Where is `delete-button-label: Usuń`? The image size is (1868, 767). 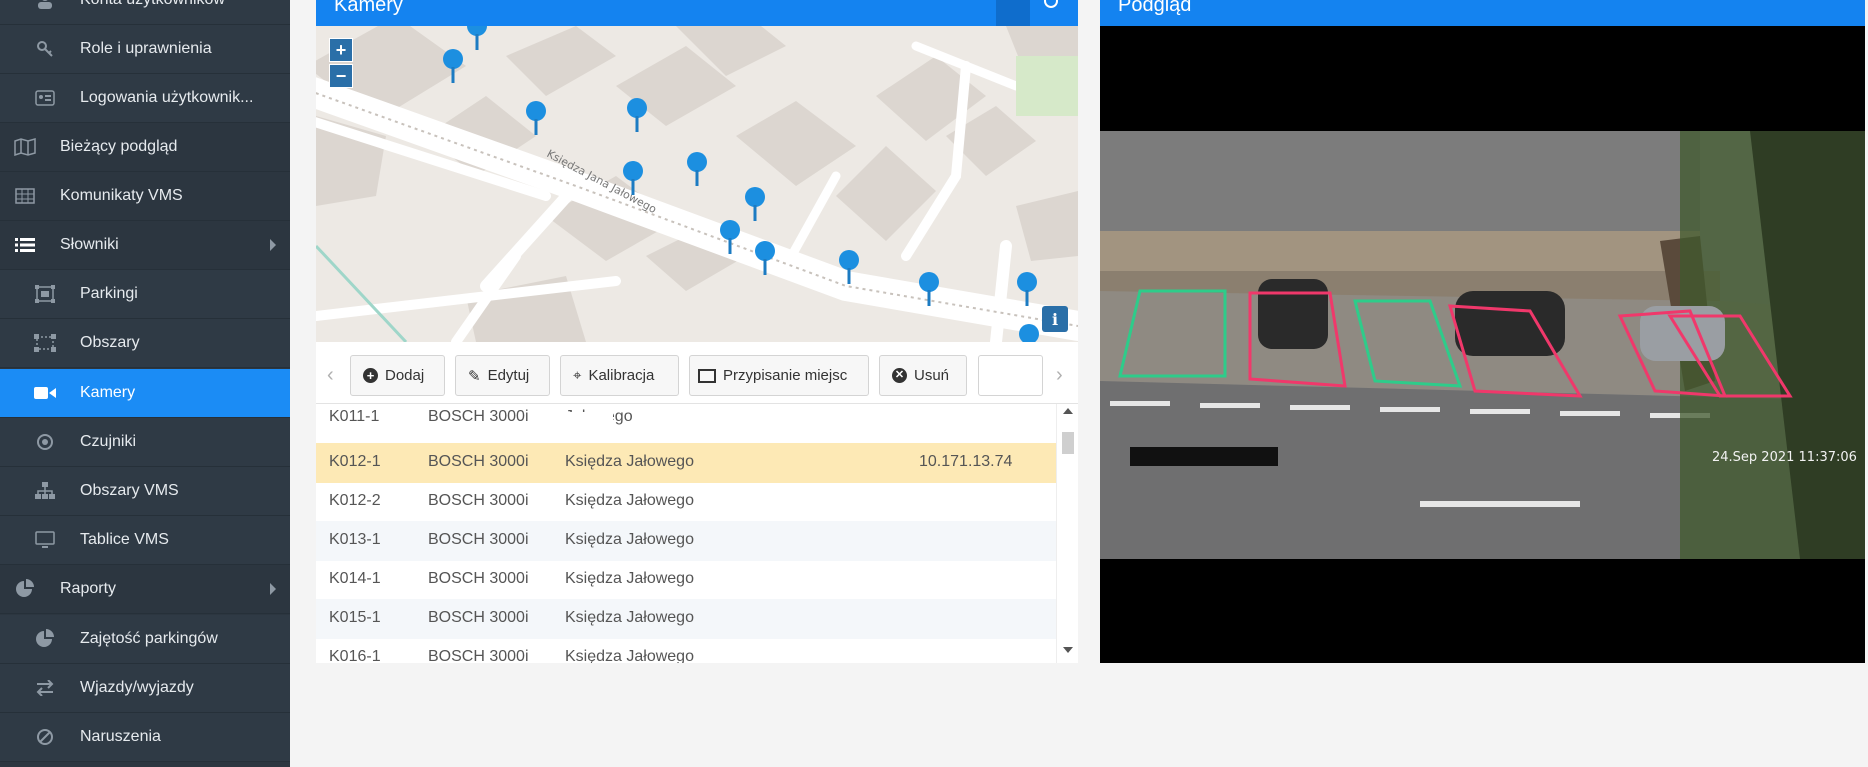
delete-button-label: Usuń is located at coordinates (932, 375).